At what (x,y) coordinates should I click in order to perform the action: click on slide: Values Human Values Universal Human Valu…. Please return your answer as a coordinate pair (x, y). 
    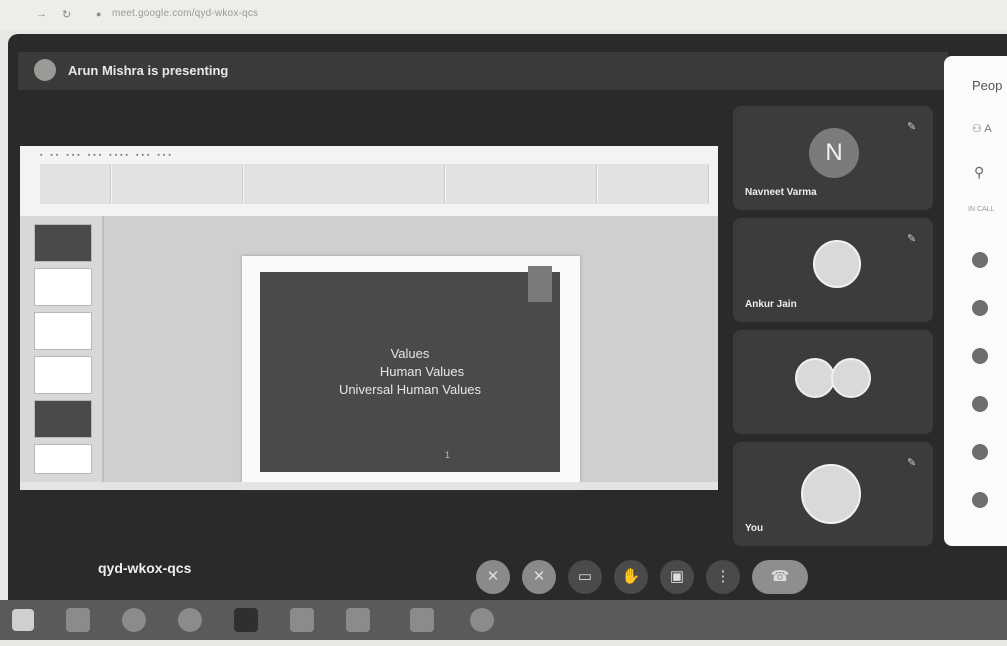
    Looking at the image, I should click on (410, 369).